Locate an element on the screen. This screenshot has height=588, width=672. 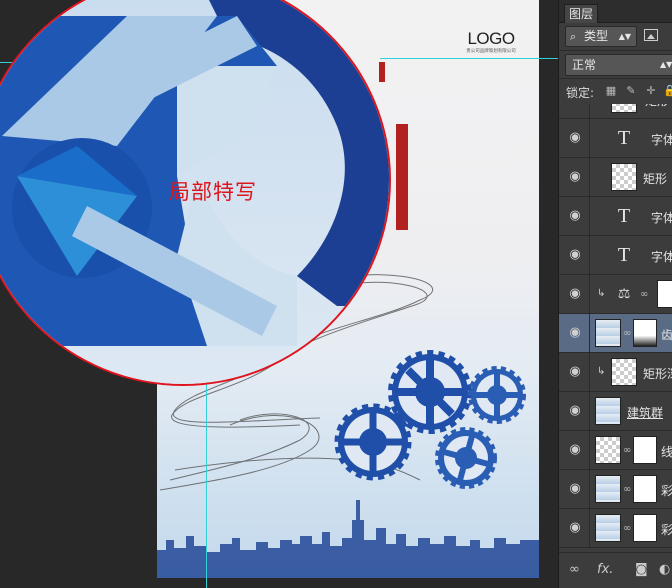
gear-left is located at coordinates (373, 442).